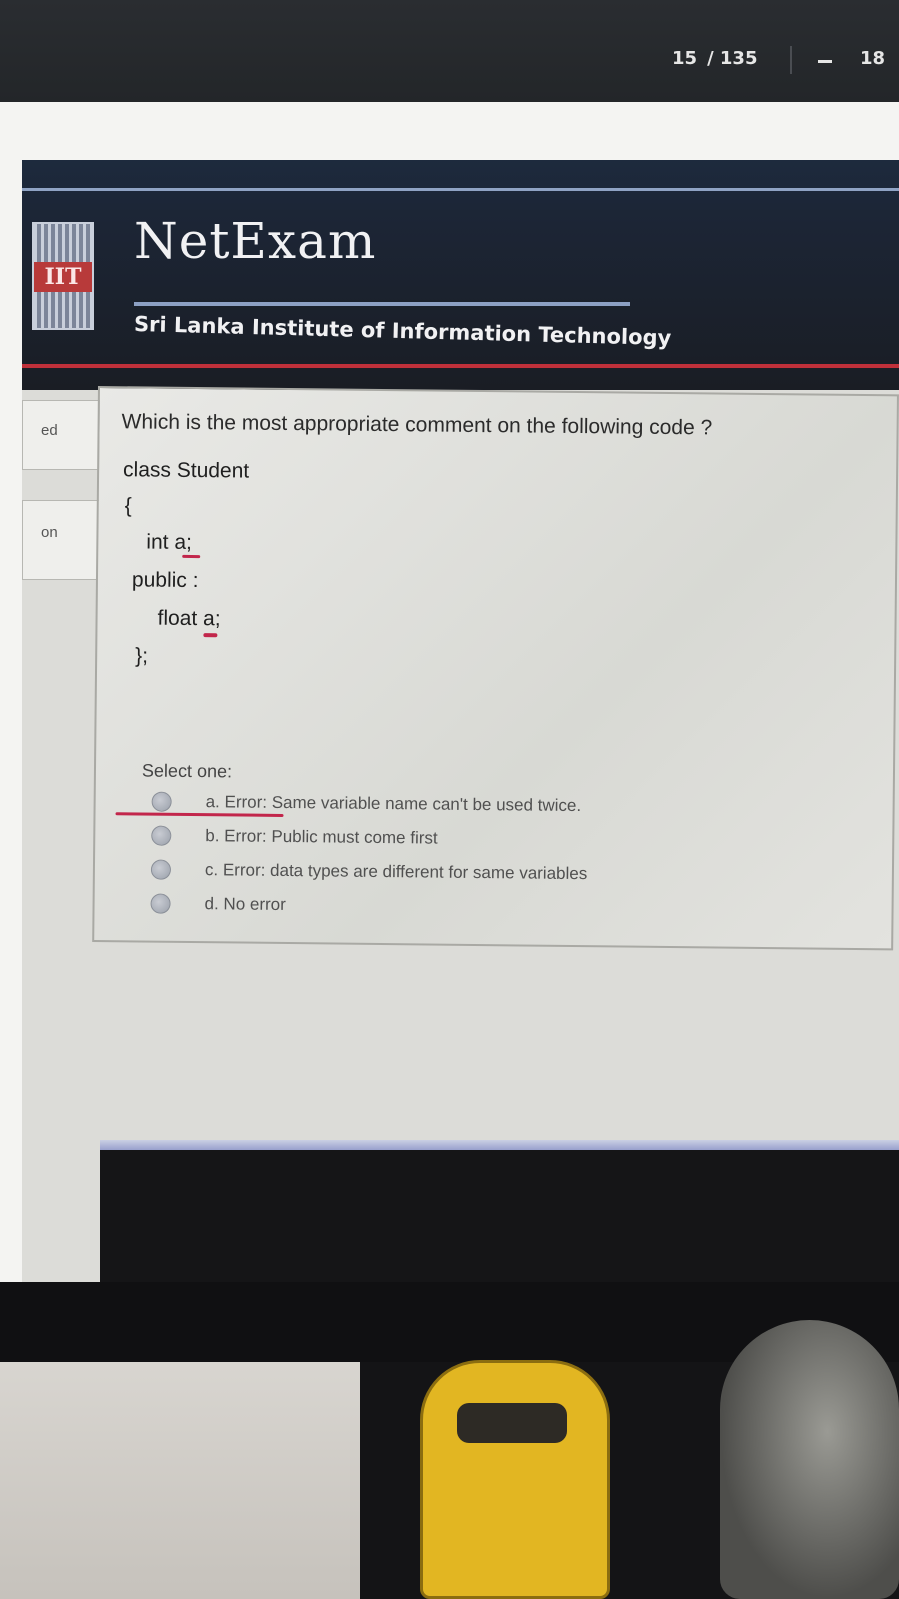 The height and width of the screenshot is (1599, 899). I want to click on statue-figurine-image, so click(809, 1459).